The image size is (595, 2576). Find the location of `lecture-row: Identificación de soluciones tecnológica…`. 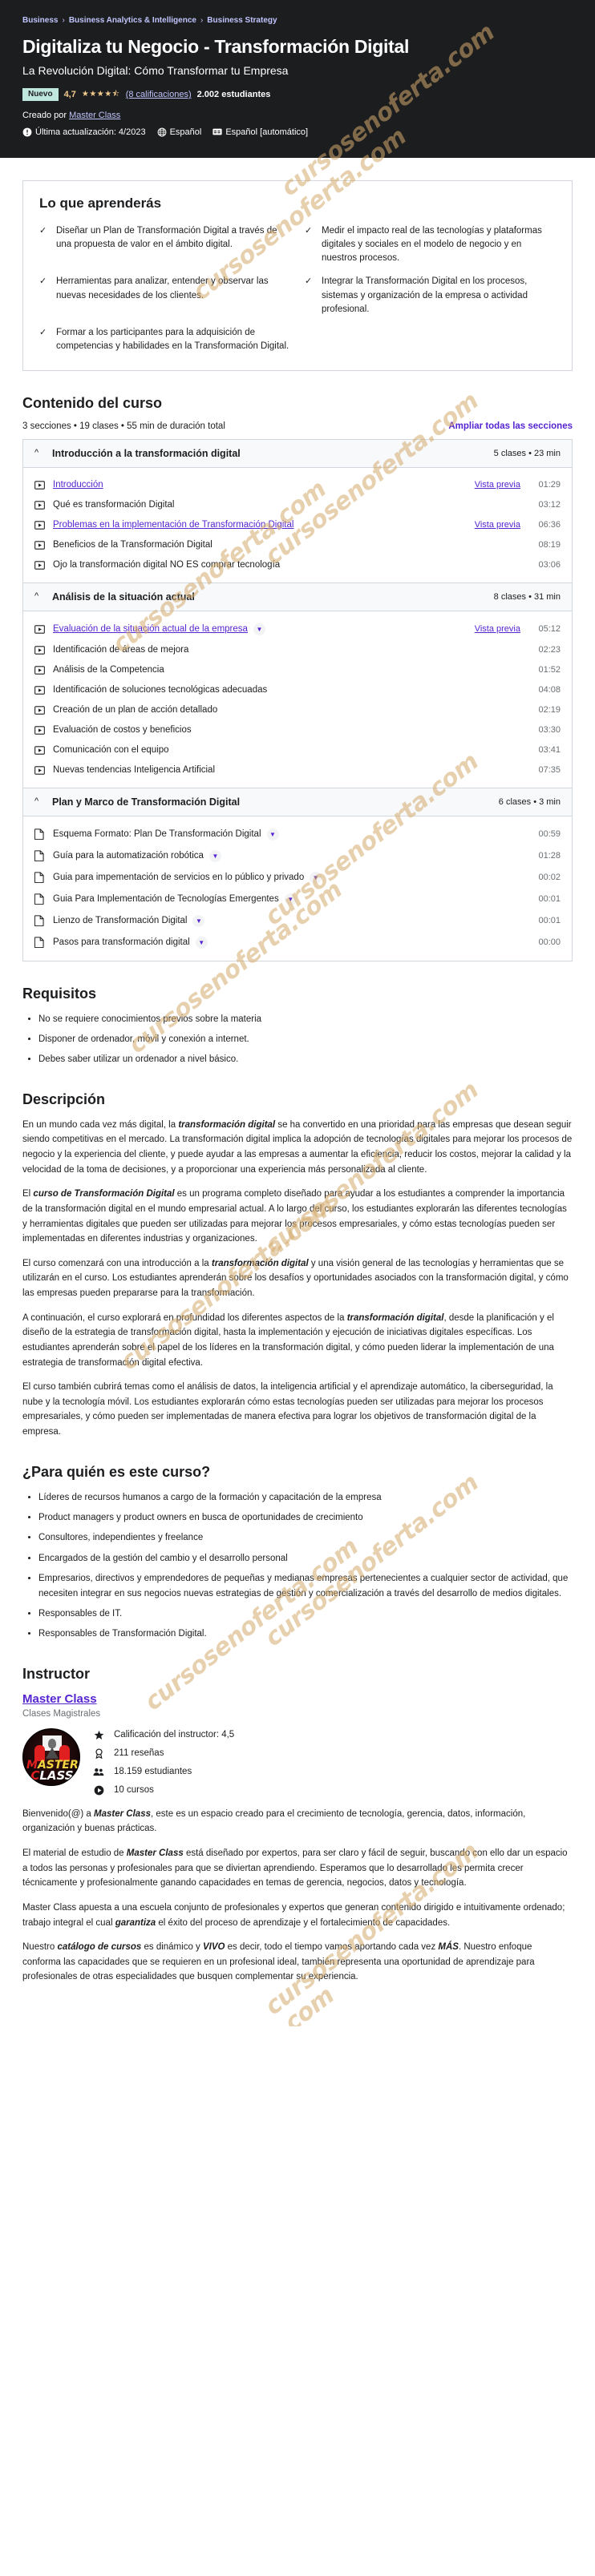

lecture-row: Identificación de soluciones tecnológica… is located at coordinates (297, 690).